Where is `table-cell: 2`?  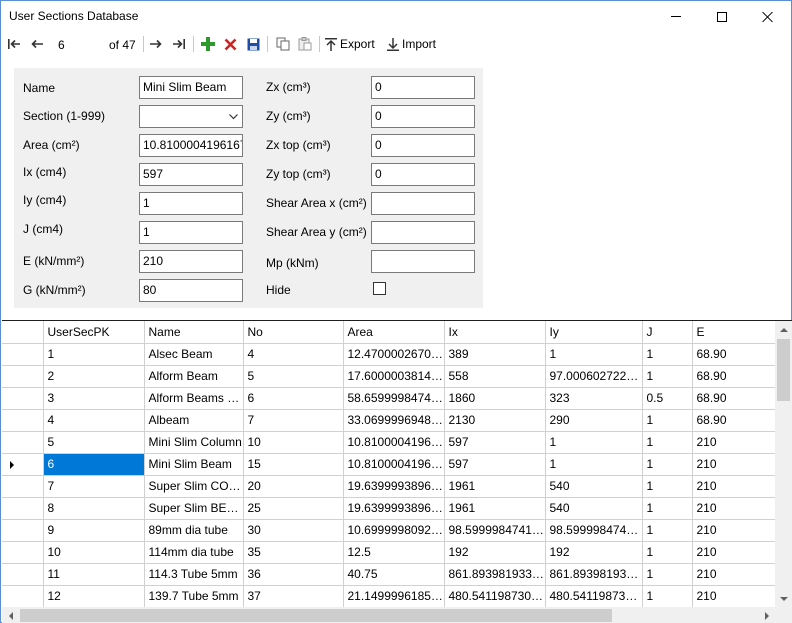
table-cell: 2 is located at coordinates (94, 376).